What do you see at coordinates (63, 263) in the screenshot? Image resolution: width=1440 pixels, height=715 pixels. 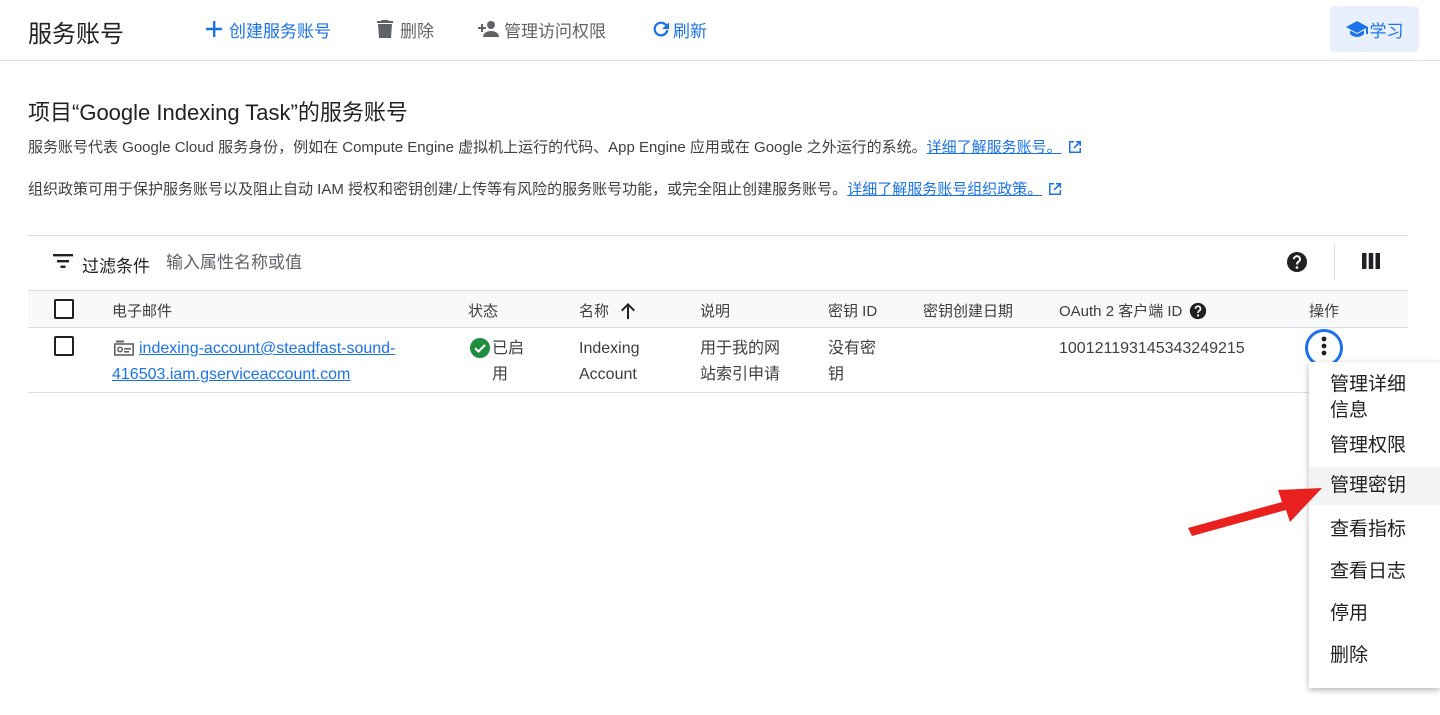 I see `filter-icon` at bounding box center [63, 263].